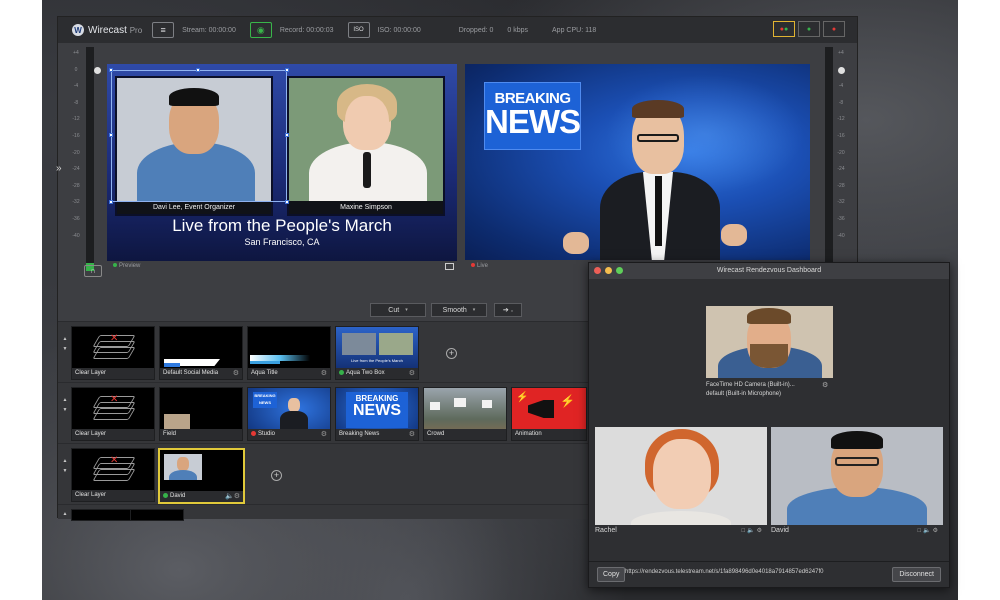 This screenshot has height=600, width=1000. Describe the element at coordinates (289, 353) in the screenshot. I see `shot-aqua-title: Aqua Title ⚙` at that location.